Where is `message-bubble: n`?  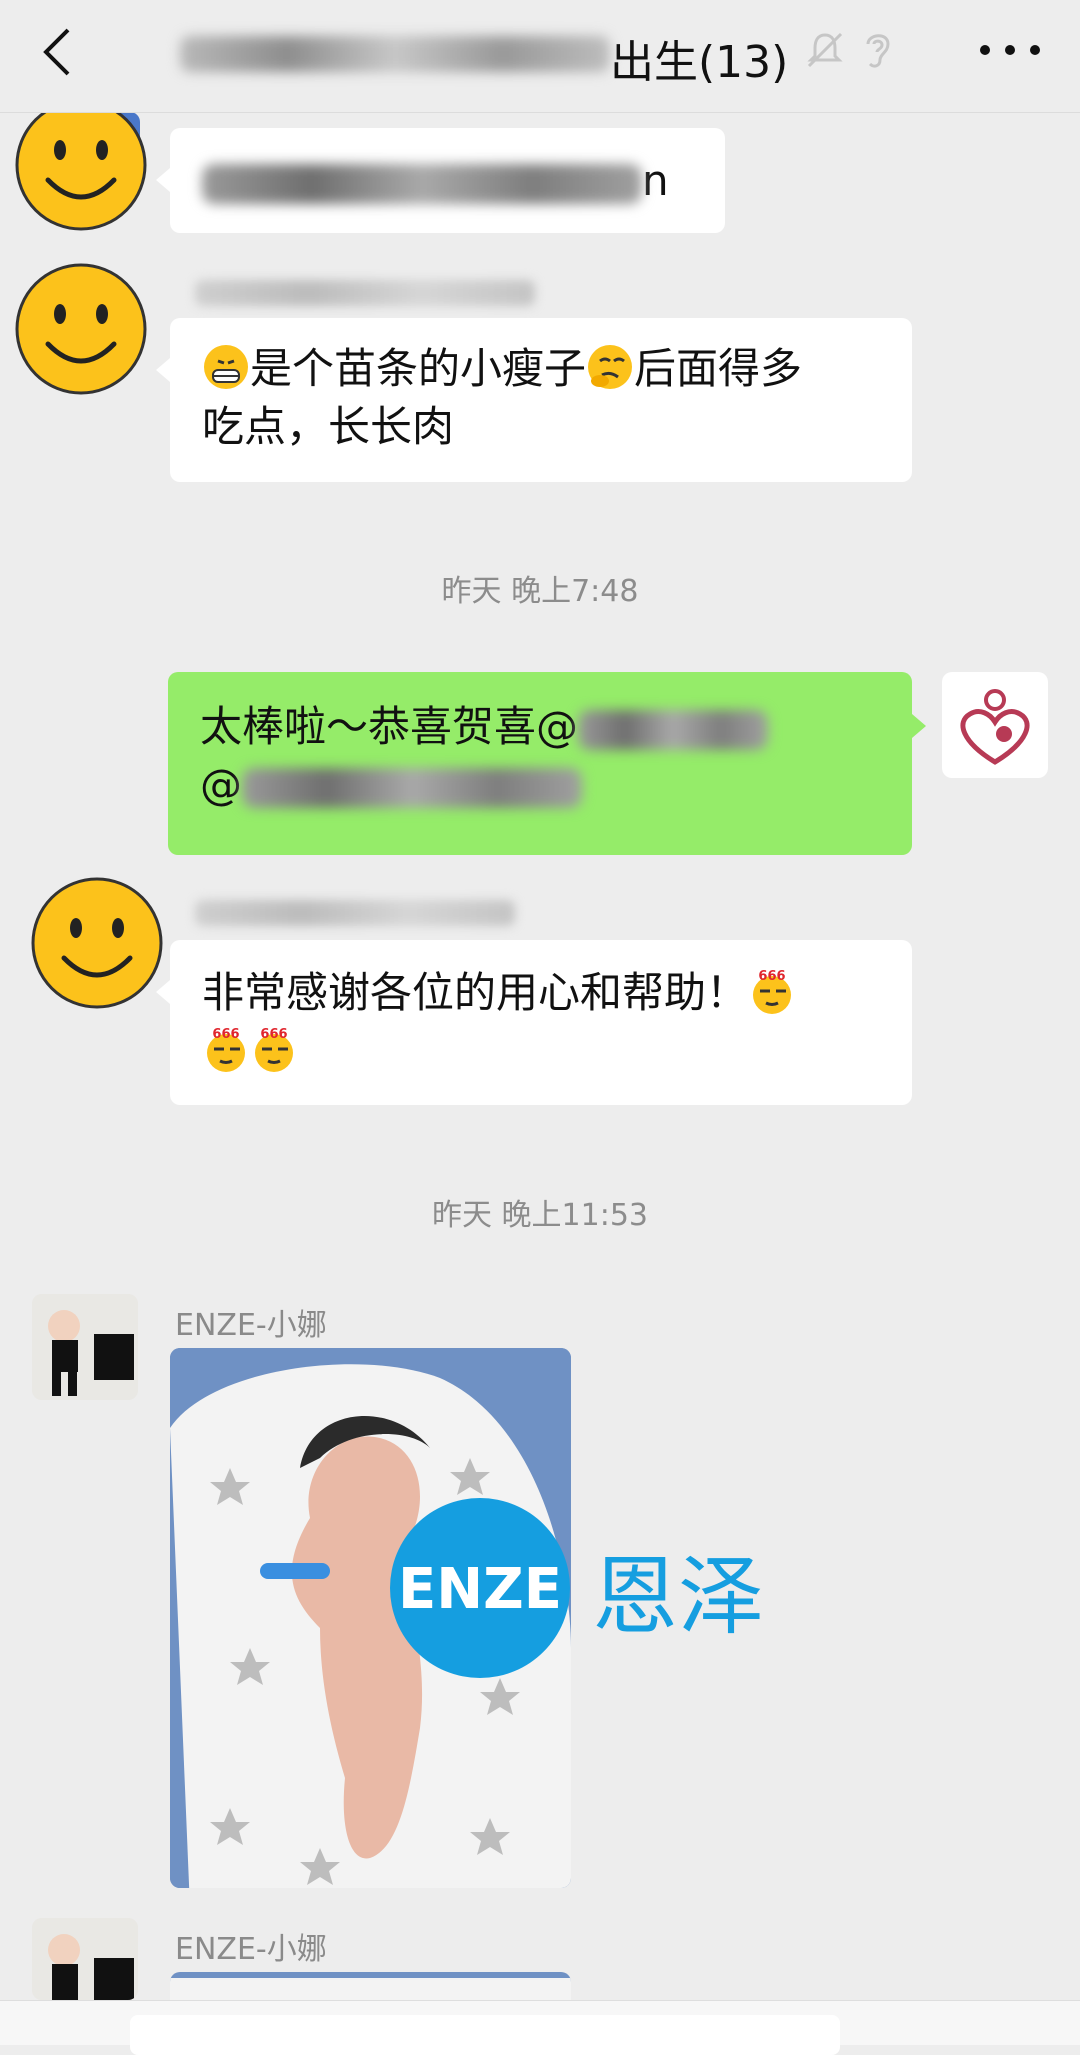
message-bubble: n is located at coordinates (447, 180).